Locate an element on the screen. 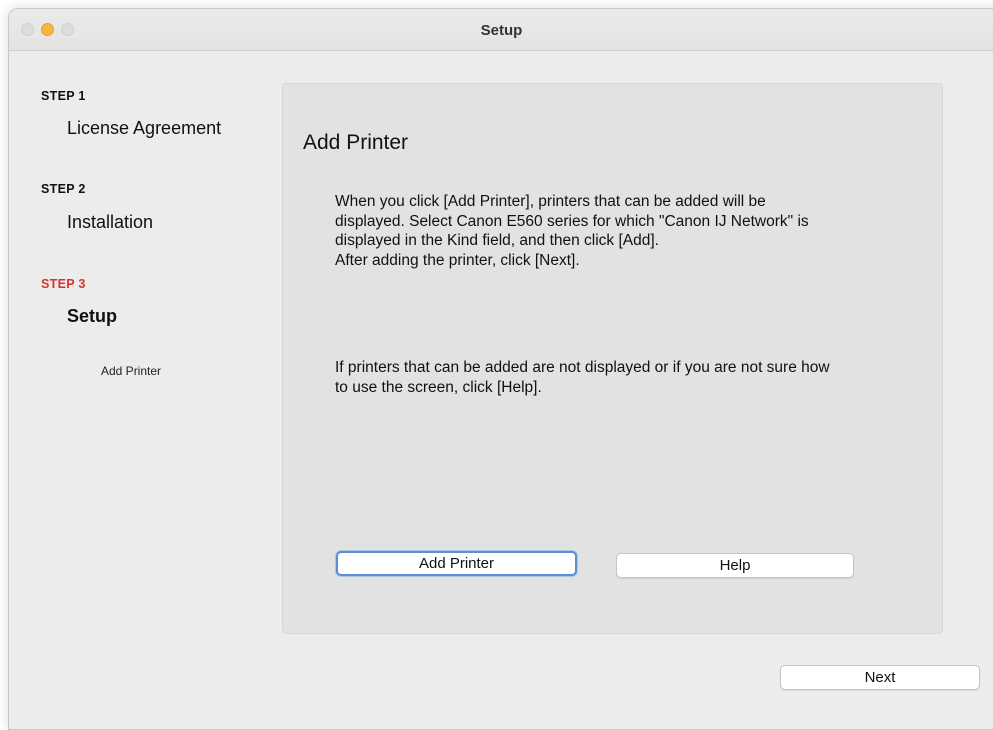 The image size is (993, 730). step-1-name: License Agreement is located at coordinates (144, 128).